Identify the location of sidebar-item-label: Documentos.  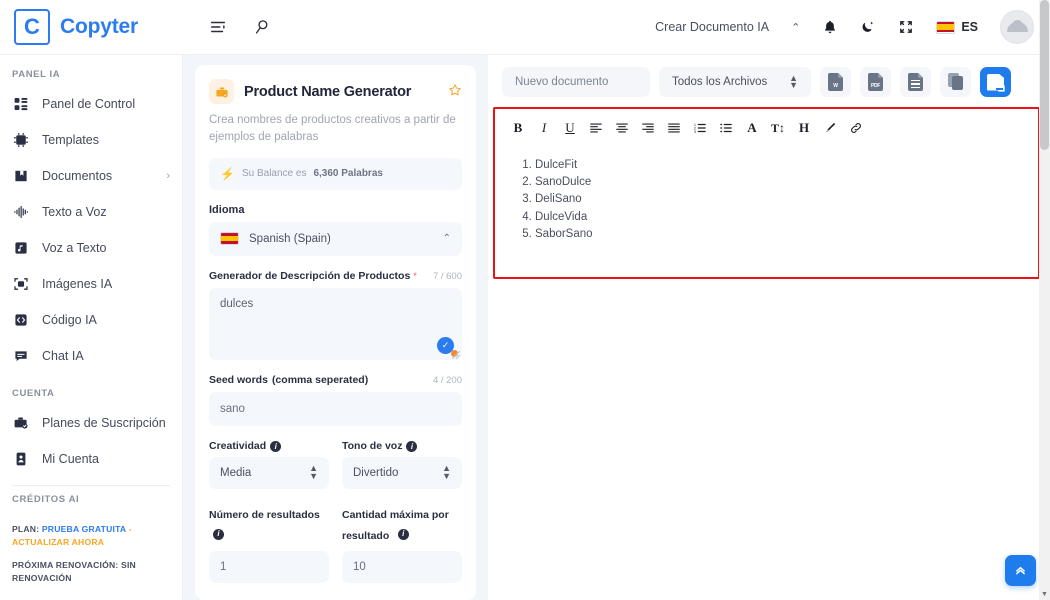
(77, 176).